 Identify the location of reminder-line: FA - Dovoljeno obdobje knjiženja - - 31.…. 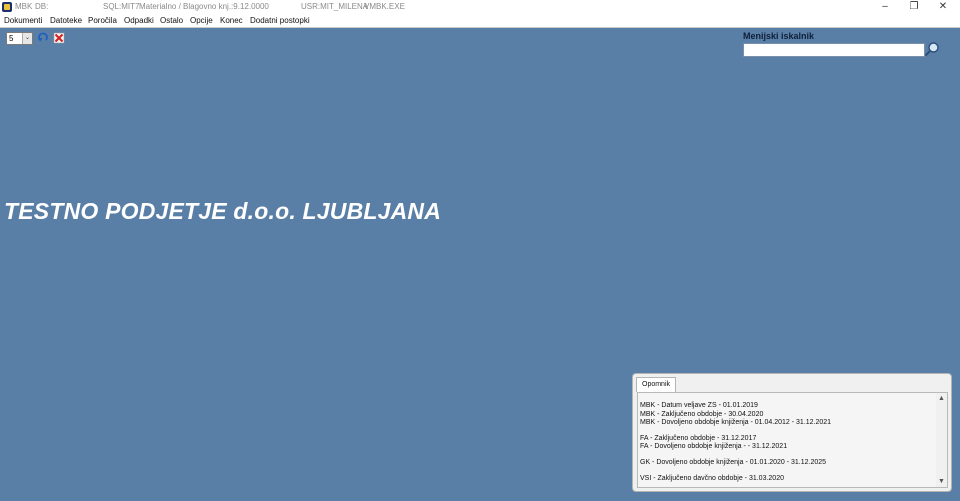
(714, 447).